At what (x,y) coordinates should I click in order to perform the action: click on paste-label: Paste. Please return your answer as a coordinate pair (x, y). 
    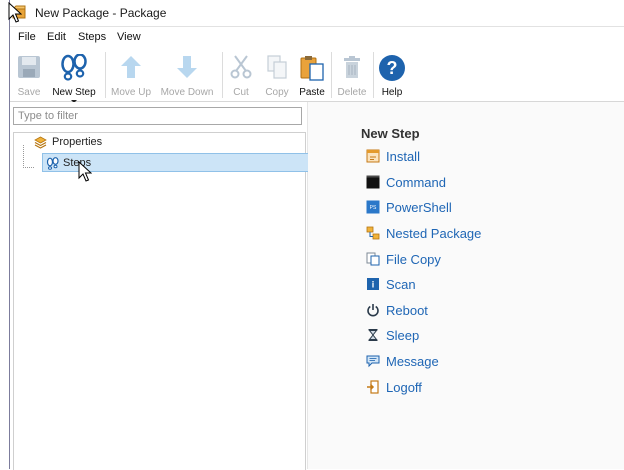
    Looking at the image, I should click on (312, 92).